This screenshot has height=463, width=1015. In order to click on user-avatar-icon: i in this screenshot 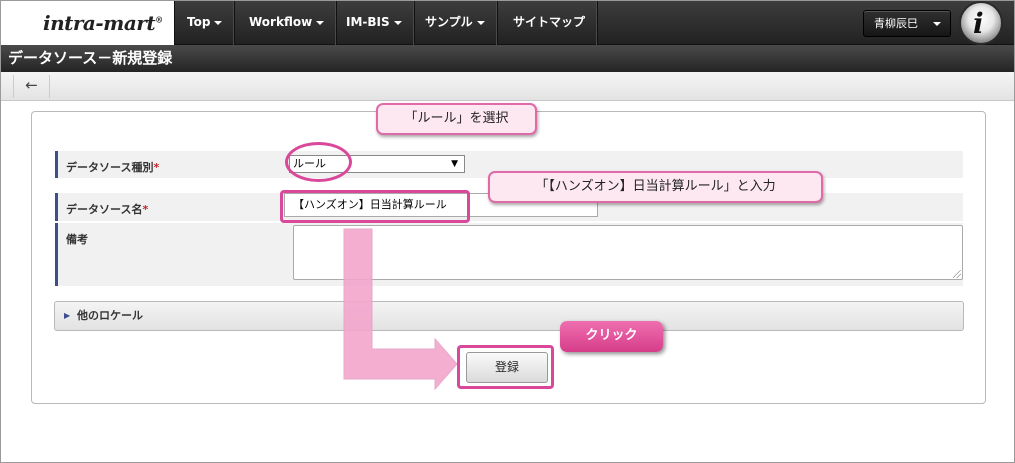, I will do `click(981, 23)`.